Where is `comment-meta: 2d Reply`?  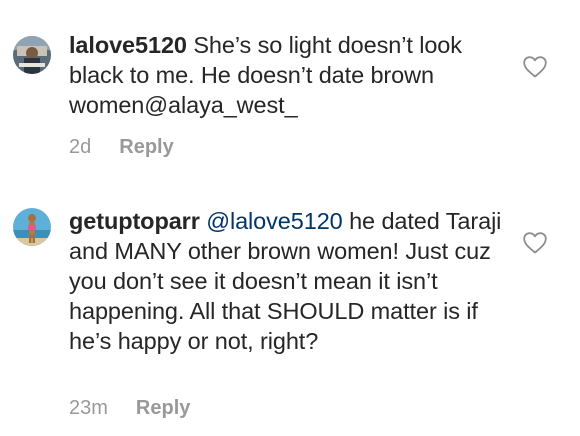
comment-meta: 2d Reply is located at coordinates (121, 147).